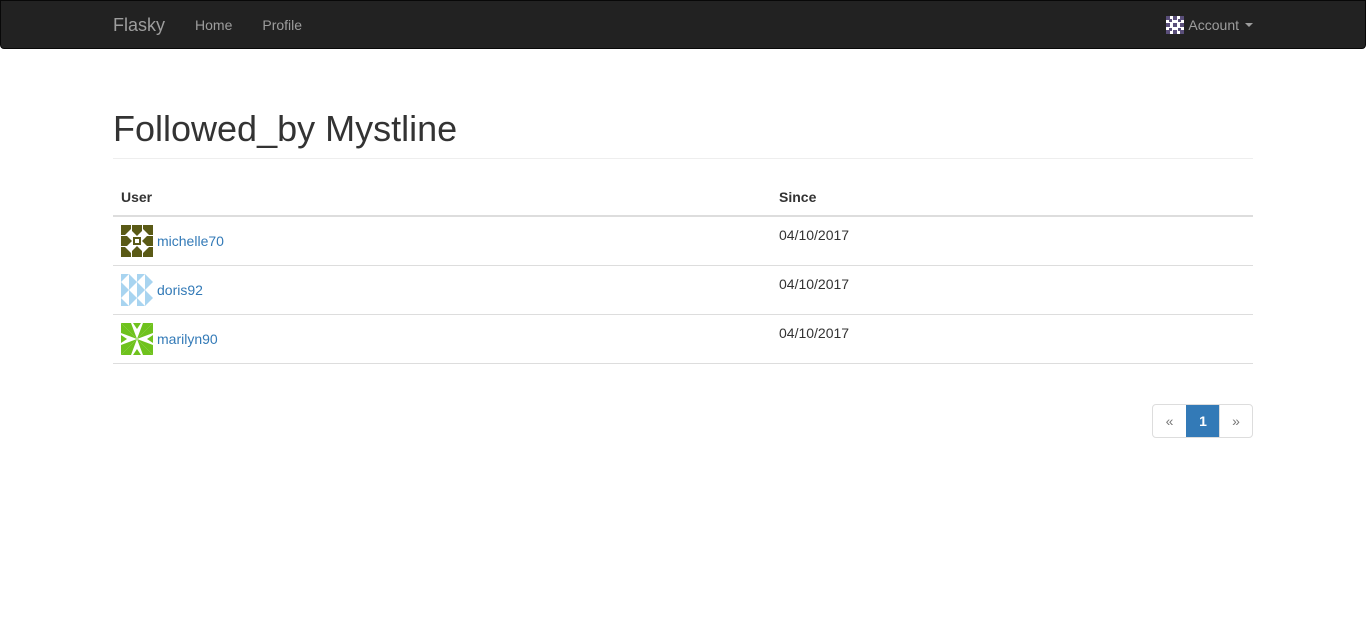  What do you see at coordinates (285, 128) in the screenshot?
I see `page-title: Followed_by Mystline` at bounding box center [285, 128].